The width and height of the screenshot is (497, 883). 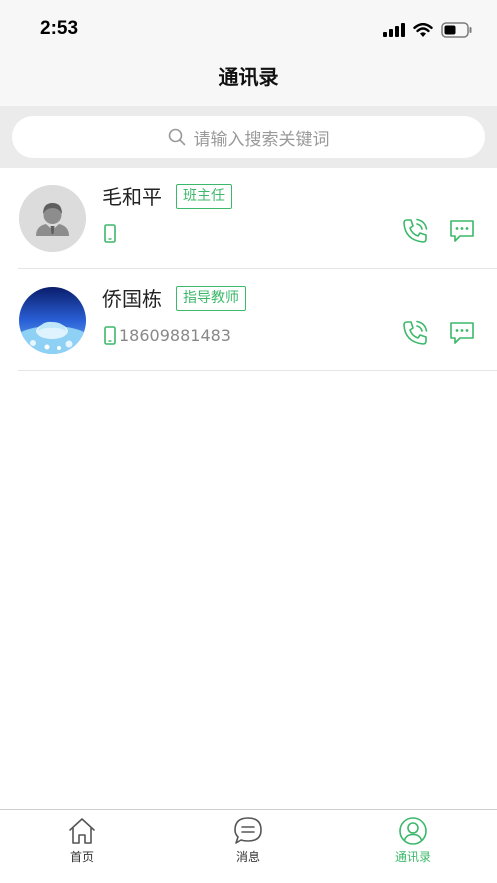 I want to click on wifi-icon, so click(x=423, y=29).